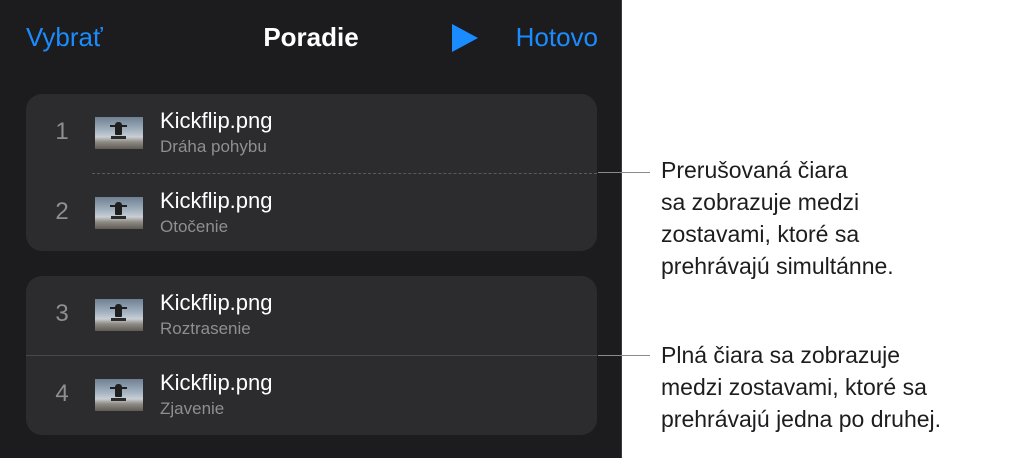 This screenshot has width=1032, height=458. Describe the element at coordinates (624, 172) in the screenshot. I see `callout-leader-dashed` at that location.